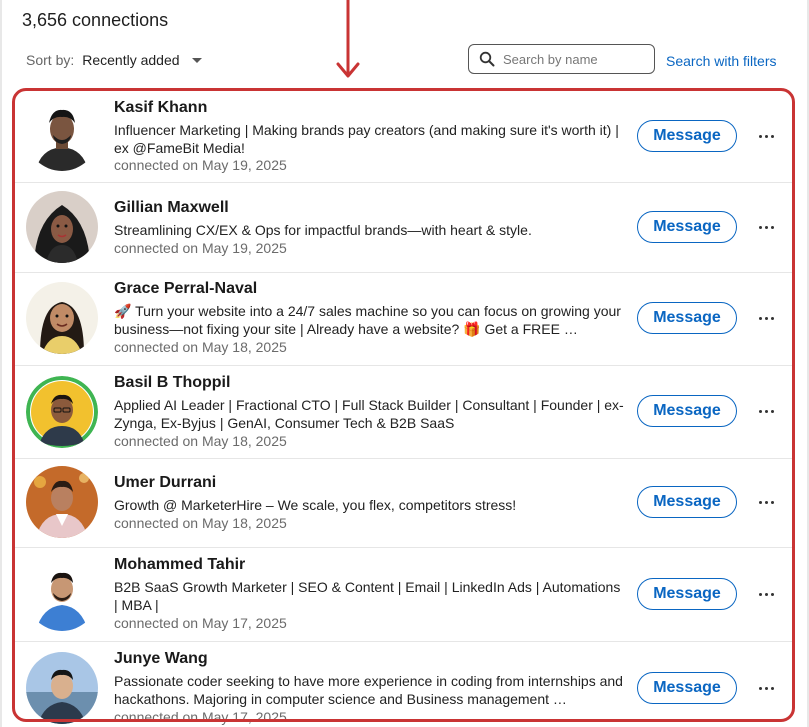 Image resolution: width=809 pixels, height=727 pixels. Describe the element at coordinates (196, 60) in the screenshot. I see `caret-down-icon` at that location.